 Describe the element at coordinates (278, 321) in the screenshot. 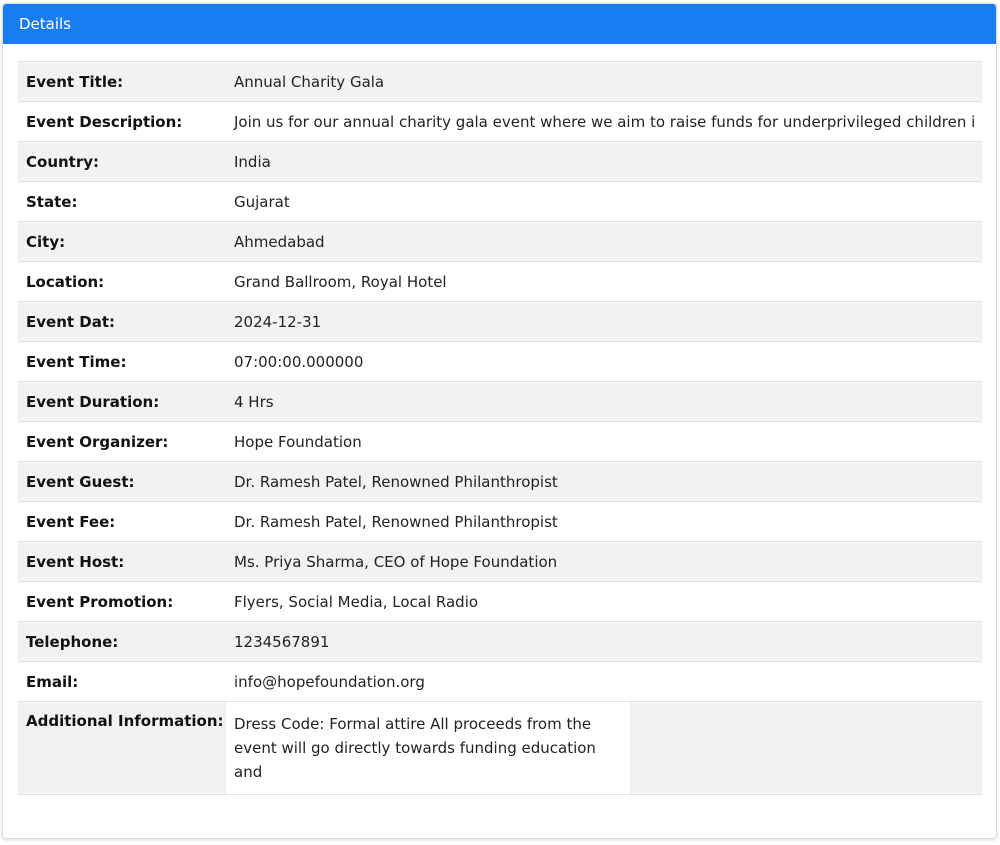

I see `value-event-date: 2024-12-31` at that location.